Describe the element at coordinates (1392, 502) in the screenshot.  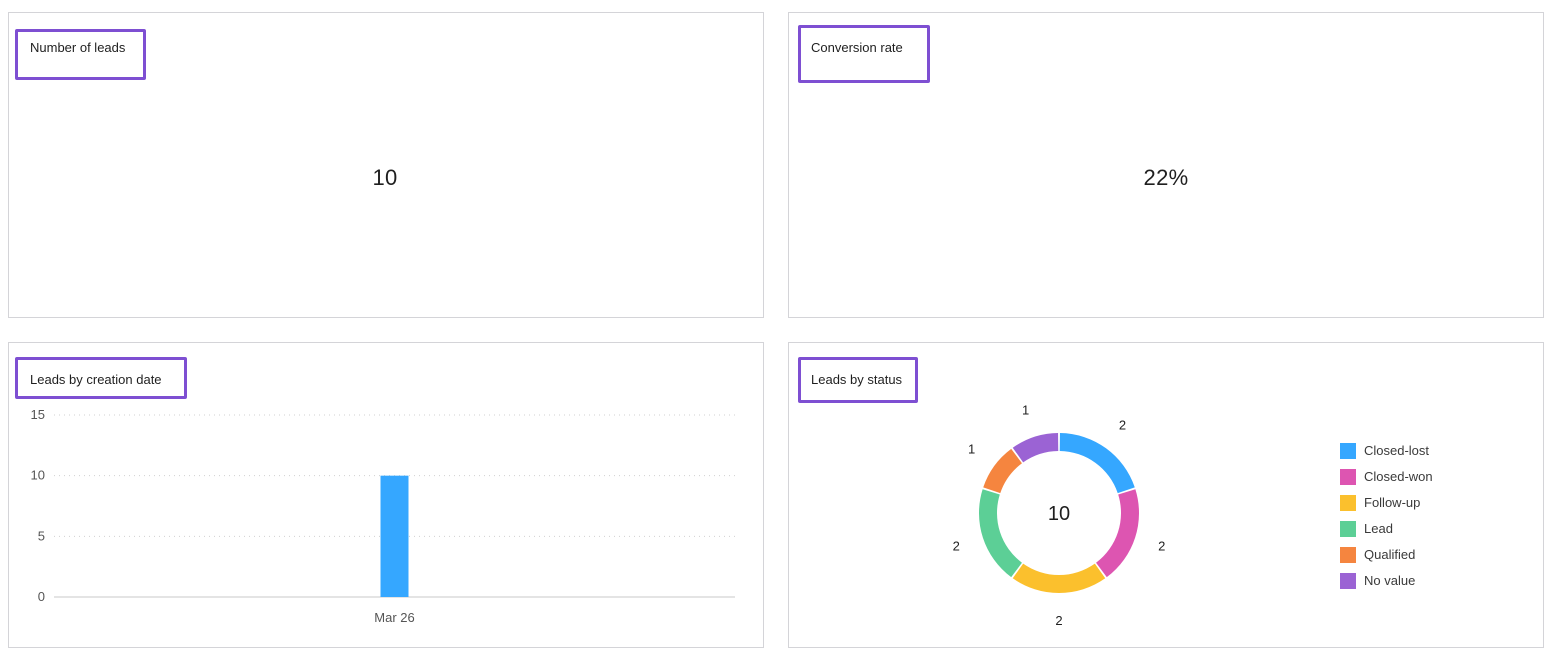
I see `legend-label: Follow-up` at that location.